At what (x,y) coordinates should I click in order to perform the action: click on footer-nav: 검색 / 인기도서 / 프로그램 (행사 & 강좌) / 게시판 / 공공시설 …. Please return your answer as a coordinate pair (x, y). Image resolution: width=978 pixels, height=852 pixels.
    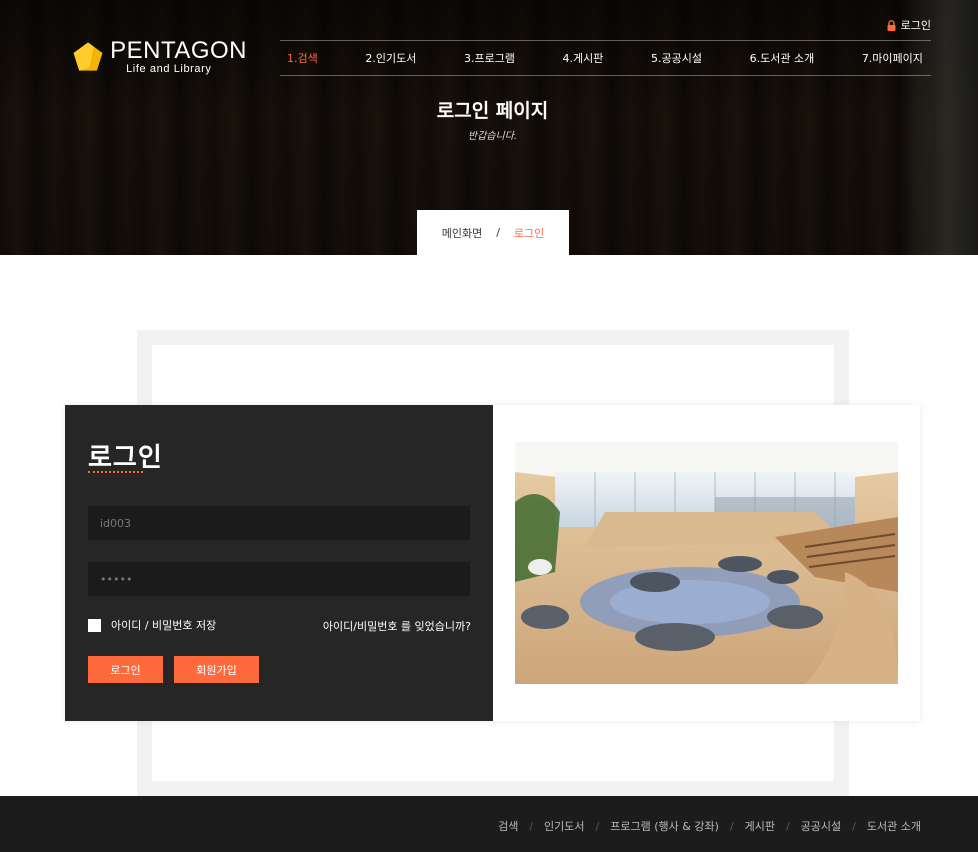
    Looking at the image, I should click on (709, 826).